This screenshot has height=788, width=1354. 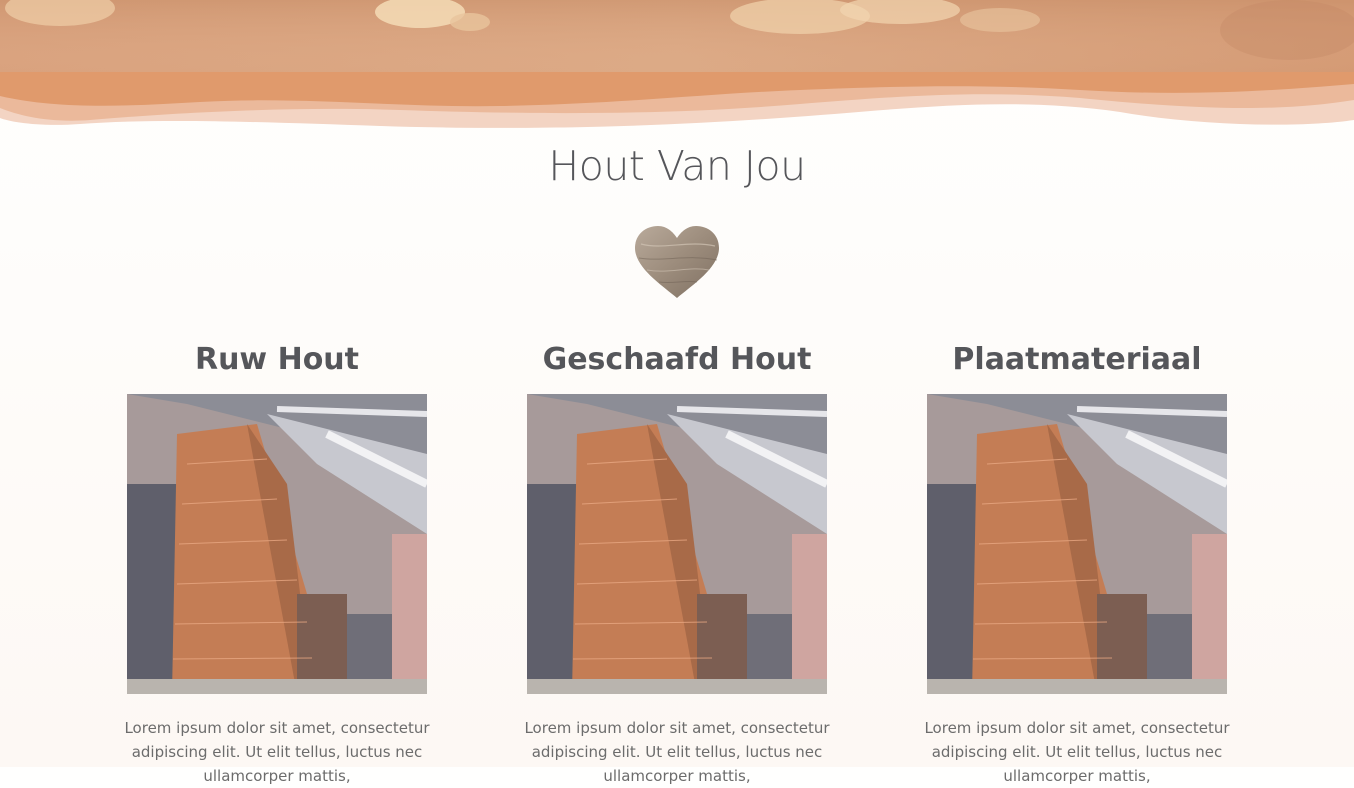 What do you see at coordinates (677, 262) in the screenshot?
I see `wooden-heart-icon` at bounding box center [677, 262].